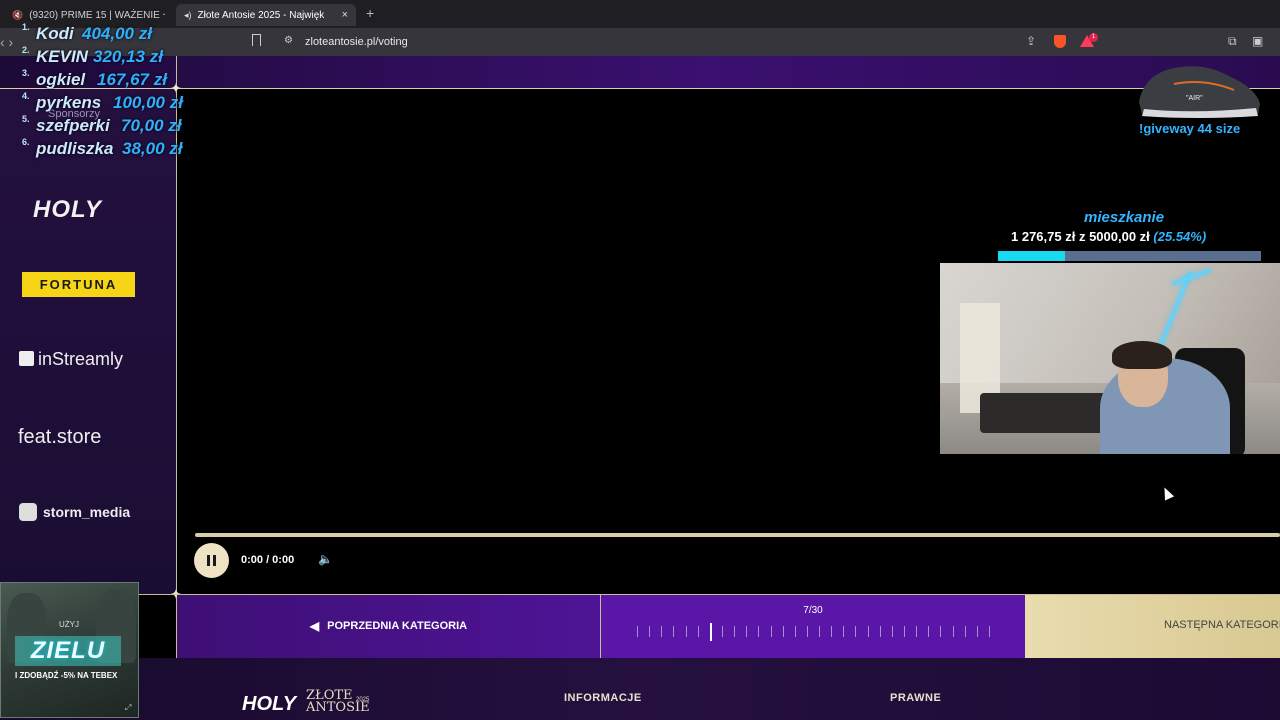  What do you see at coordinates (18, 14) in the screenshot?
I see `muted-speaker-icon: 🔇` at bounding box center [18, 14].